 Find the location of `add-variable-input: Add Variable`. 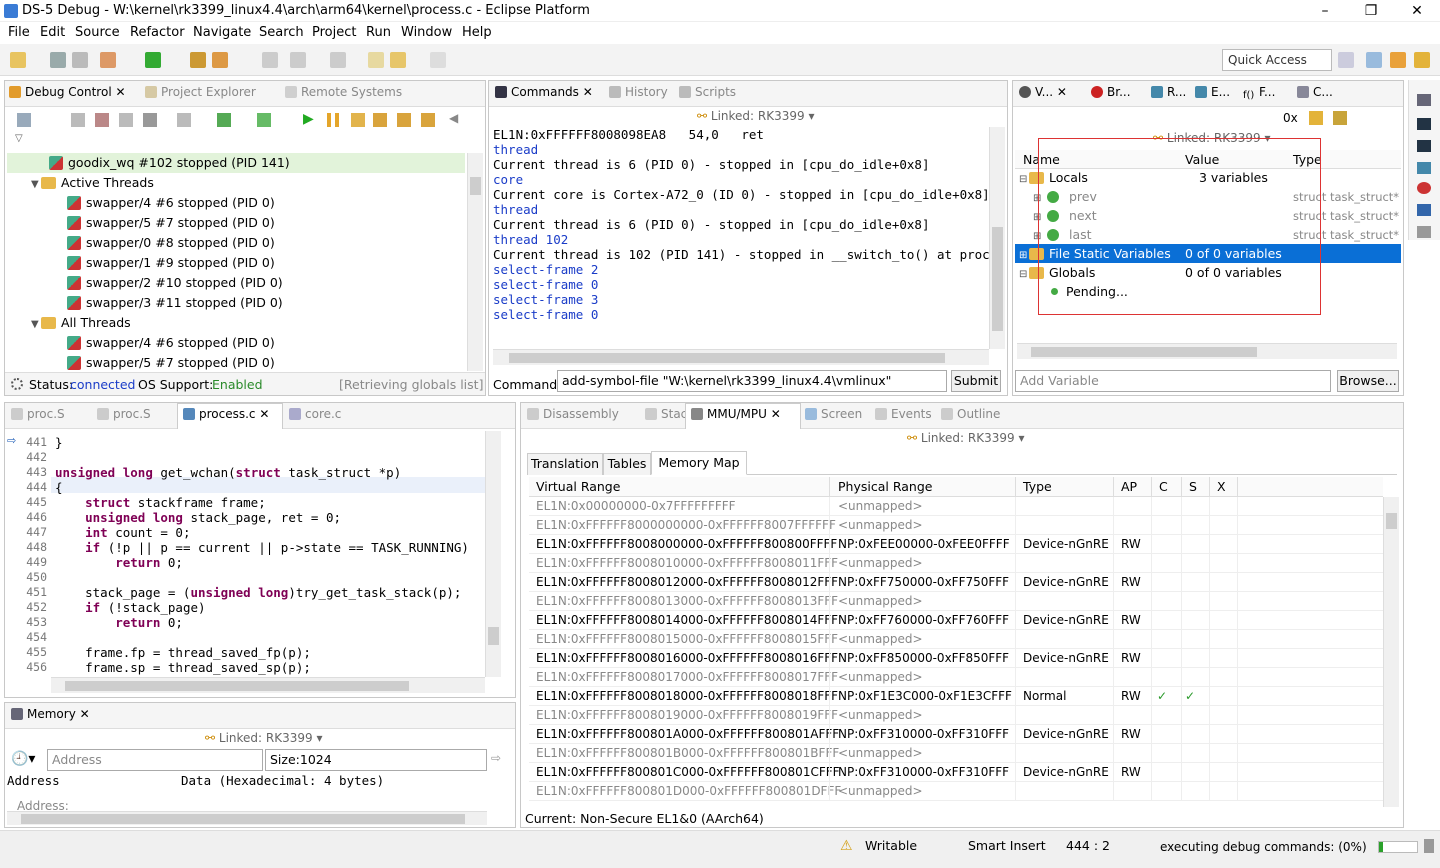

add-variable-input: Add Variable is located at coordinates (1173, 381).